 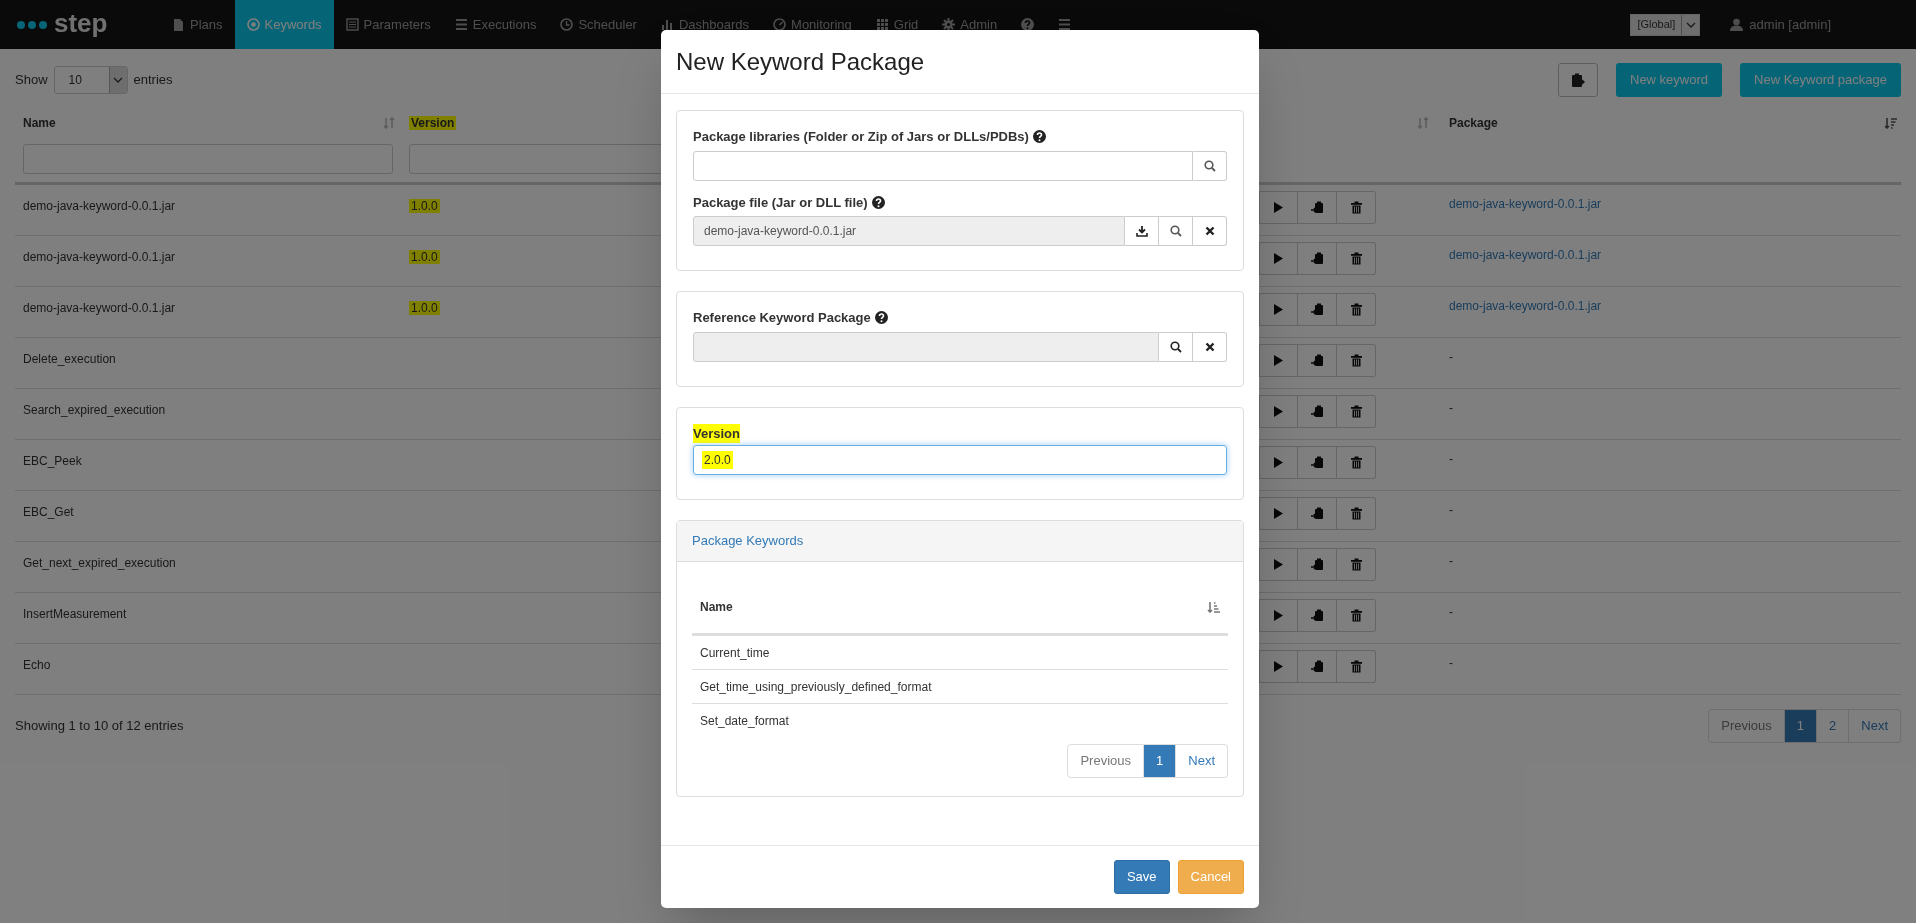 What do you see at coordinates (716, 433) in the screenshot?
I see `field-label: Version` at bounding box center [716, 433].